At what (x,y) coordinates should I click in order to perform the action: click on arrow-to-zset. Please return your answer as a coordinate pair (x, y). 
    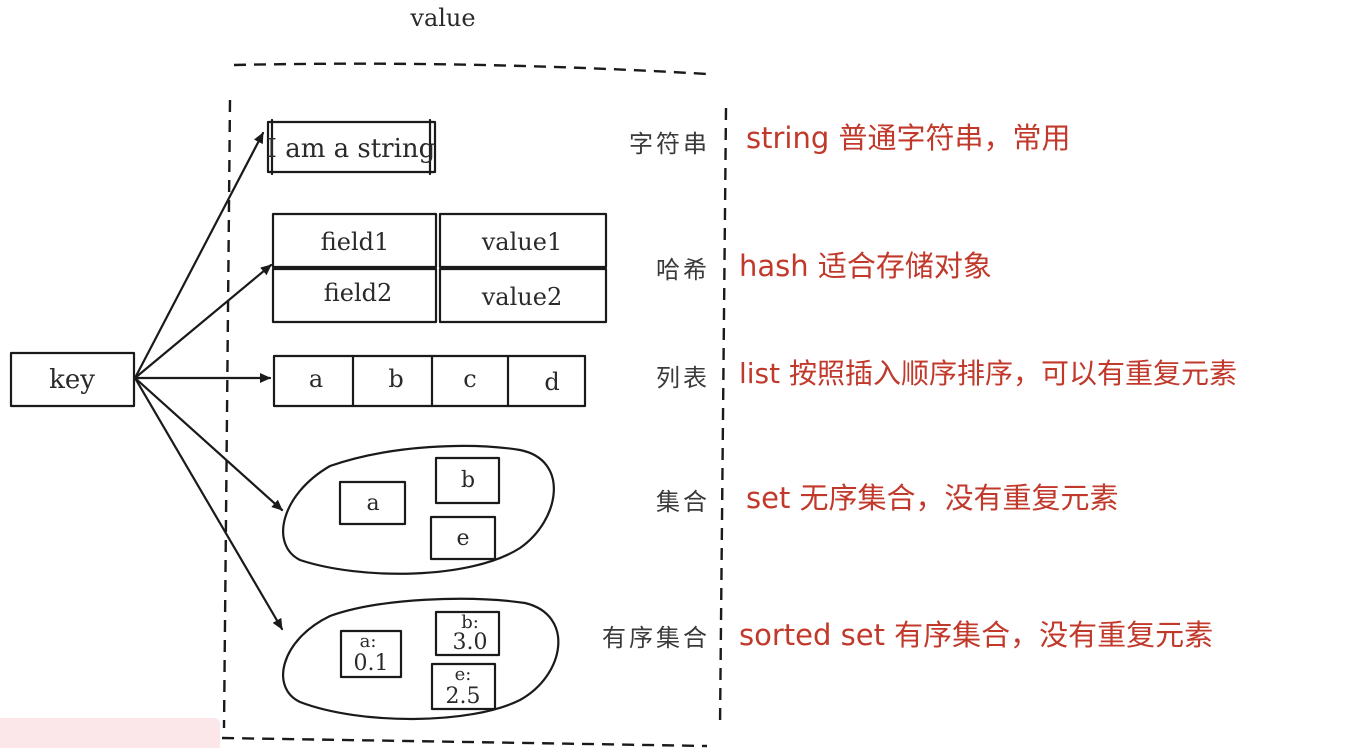
    Looking at the image, I should click on (208, 503).